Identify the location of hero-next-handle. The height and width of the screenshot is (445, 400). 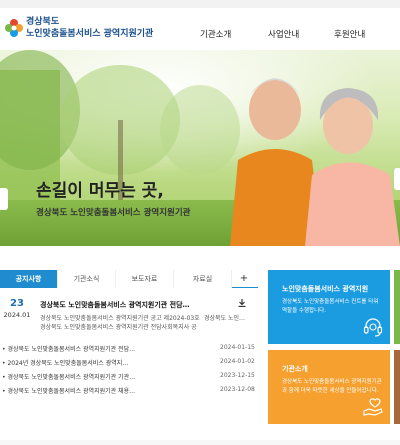
(397, 179).